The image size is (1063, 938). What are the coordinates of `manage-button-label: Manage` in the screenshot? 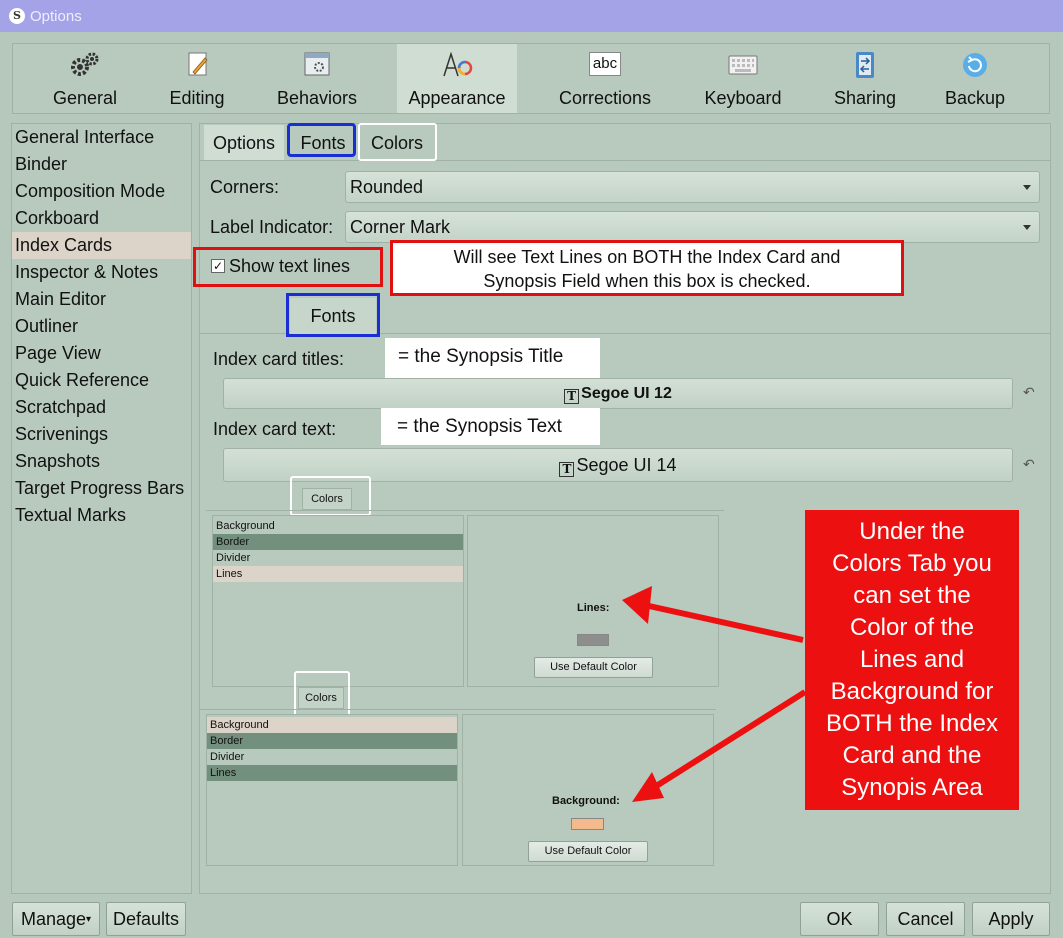 It's located at (53, 919).